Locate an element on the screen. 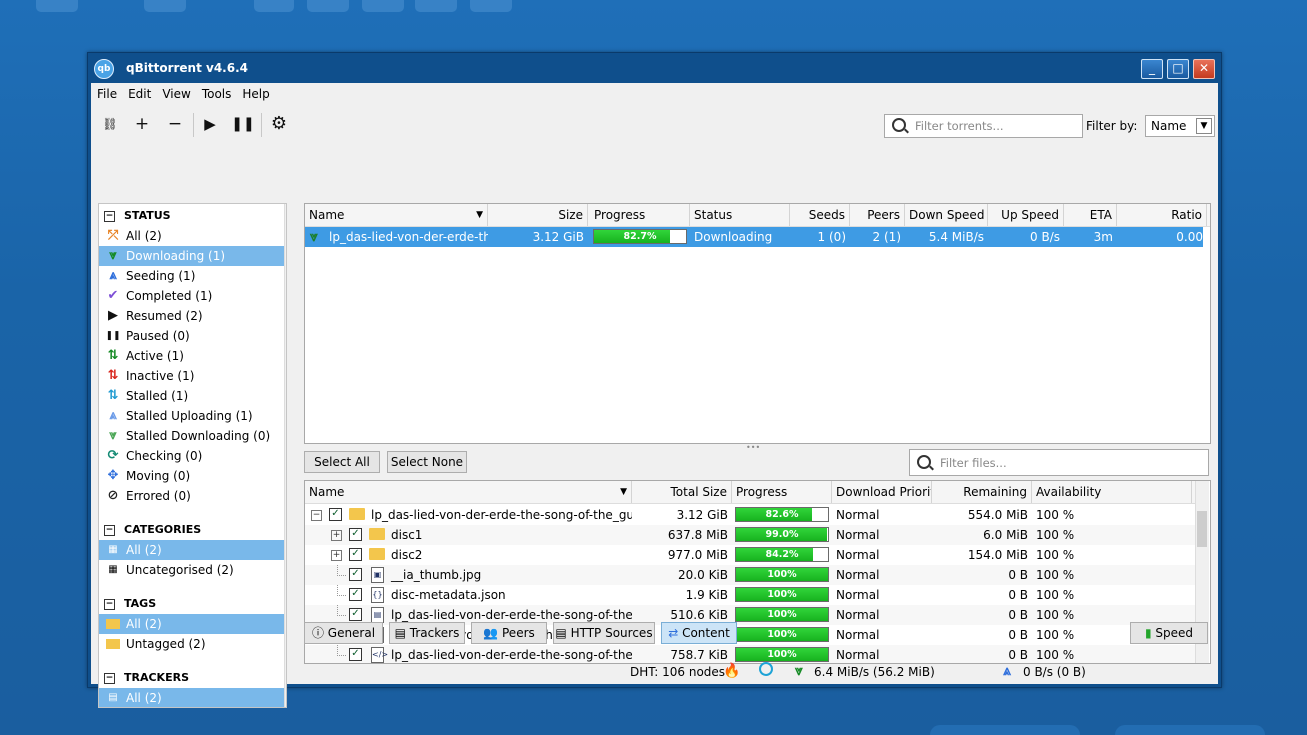  speed-label: Speed is located at coordinates (1174, 633).